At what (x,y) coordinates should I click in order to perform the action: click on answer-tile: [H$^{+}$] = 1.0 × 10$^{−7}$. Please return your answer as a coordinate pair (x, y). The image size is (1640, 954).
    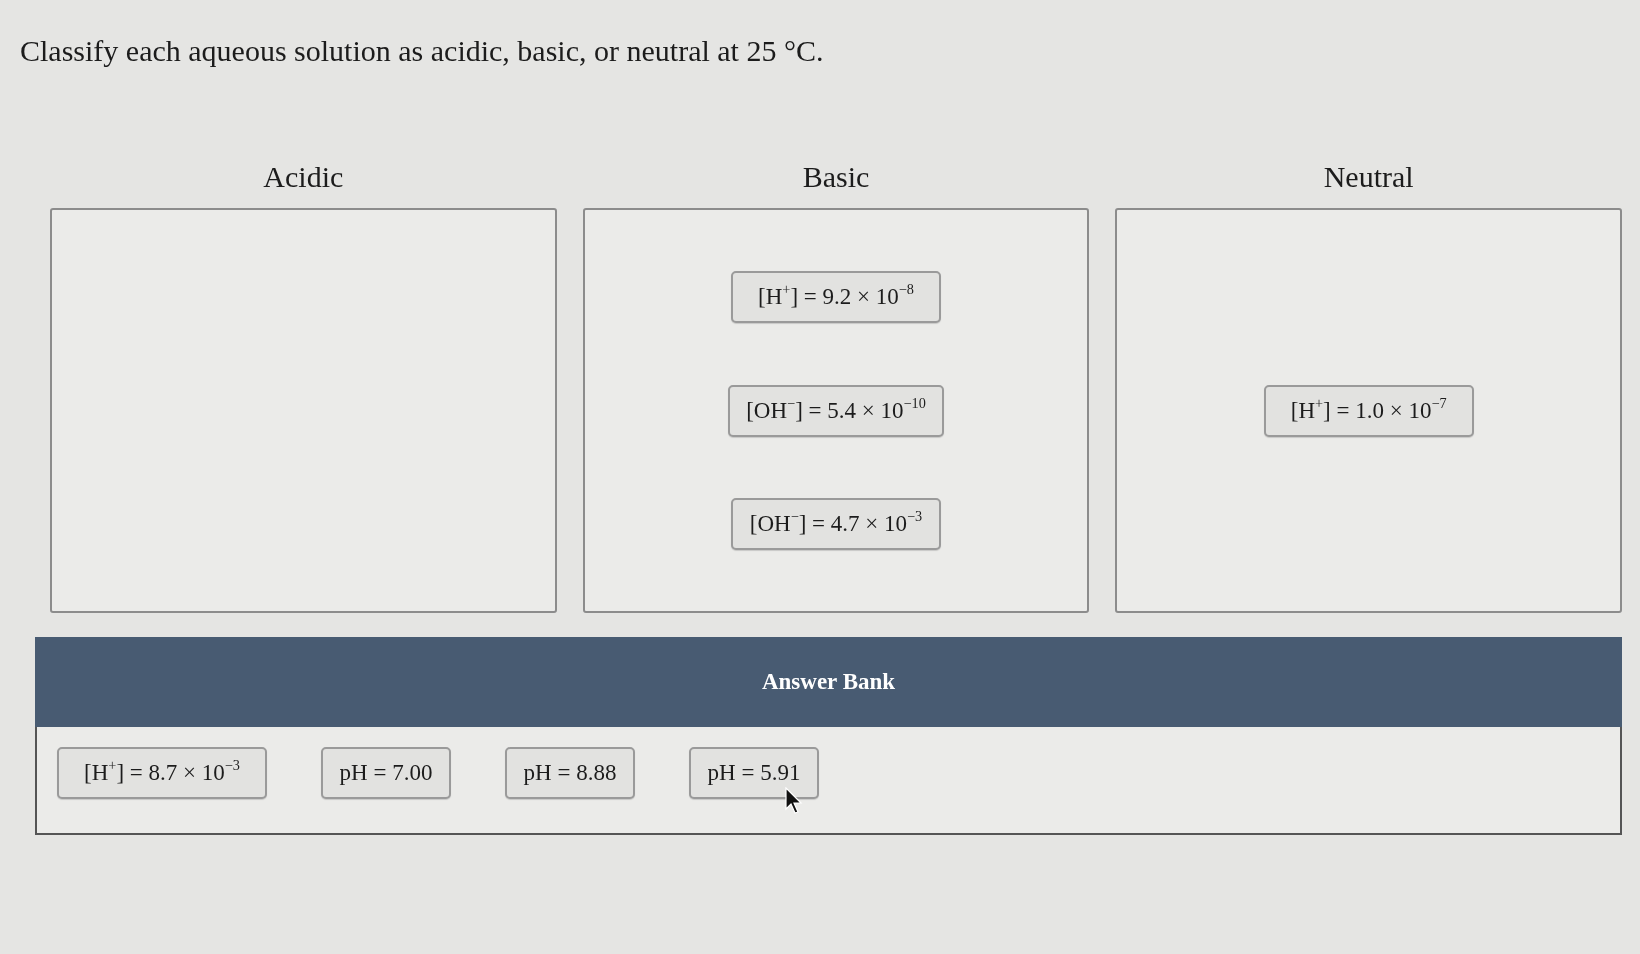
    Looking at the image, I should click on (1368, 410).